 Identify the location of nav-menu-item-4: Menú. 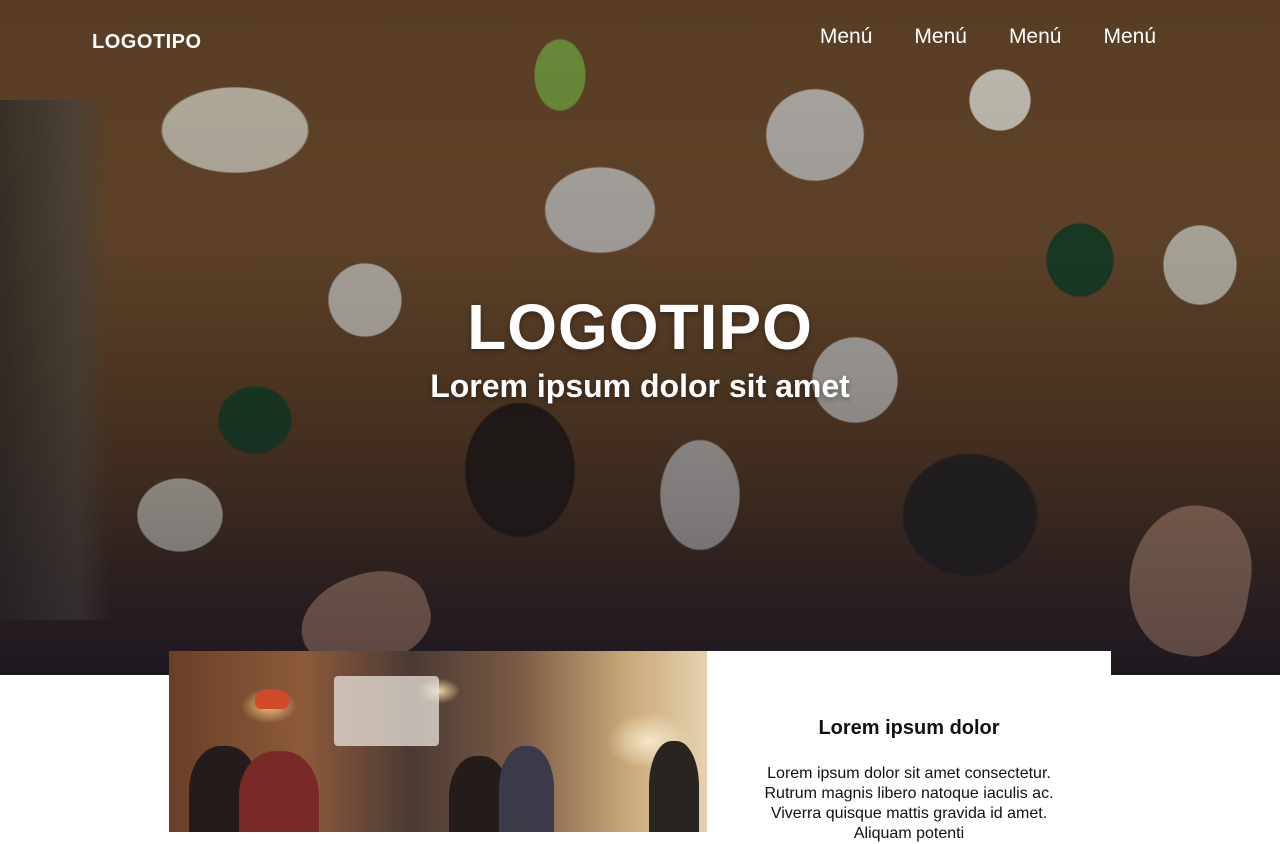
(1129, 37).